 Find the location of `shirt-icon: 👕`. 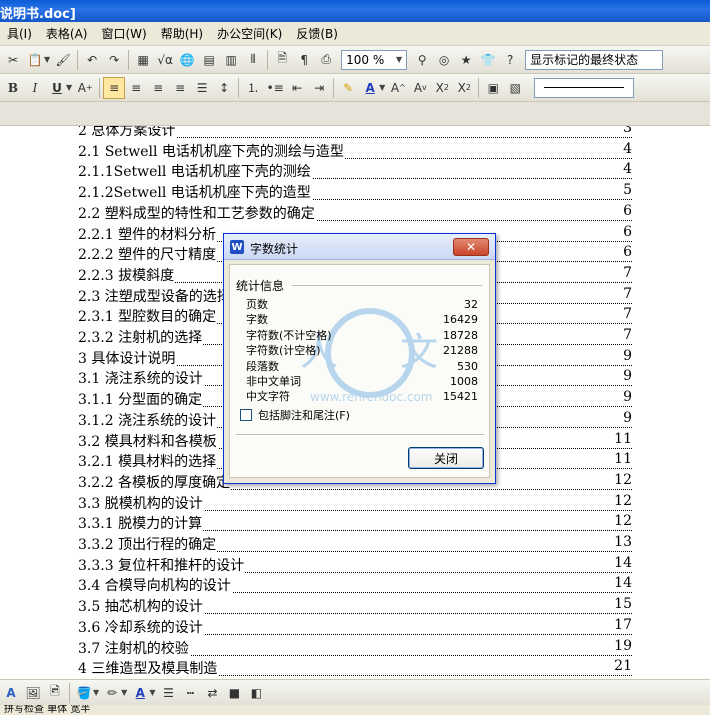

shirt-icon: 👕 is located at coordinates (488, 60).